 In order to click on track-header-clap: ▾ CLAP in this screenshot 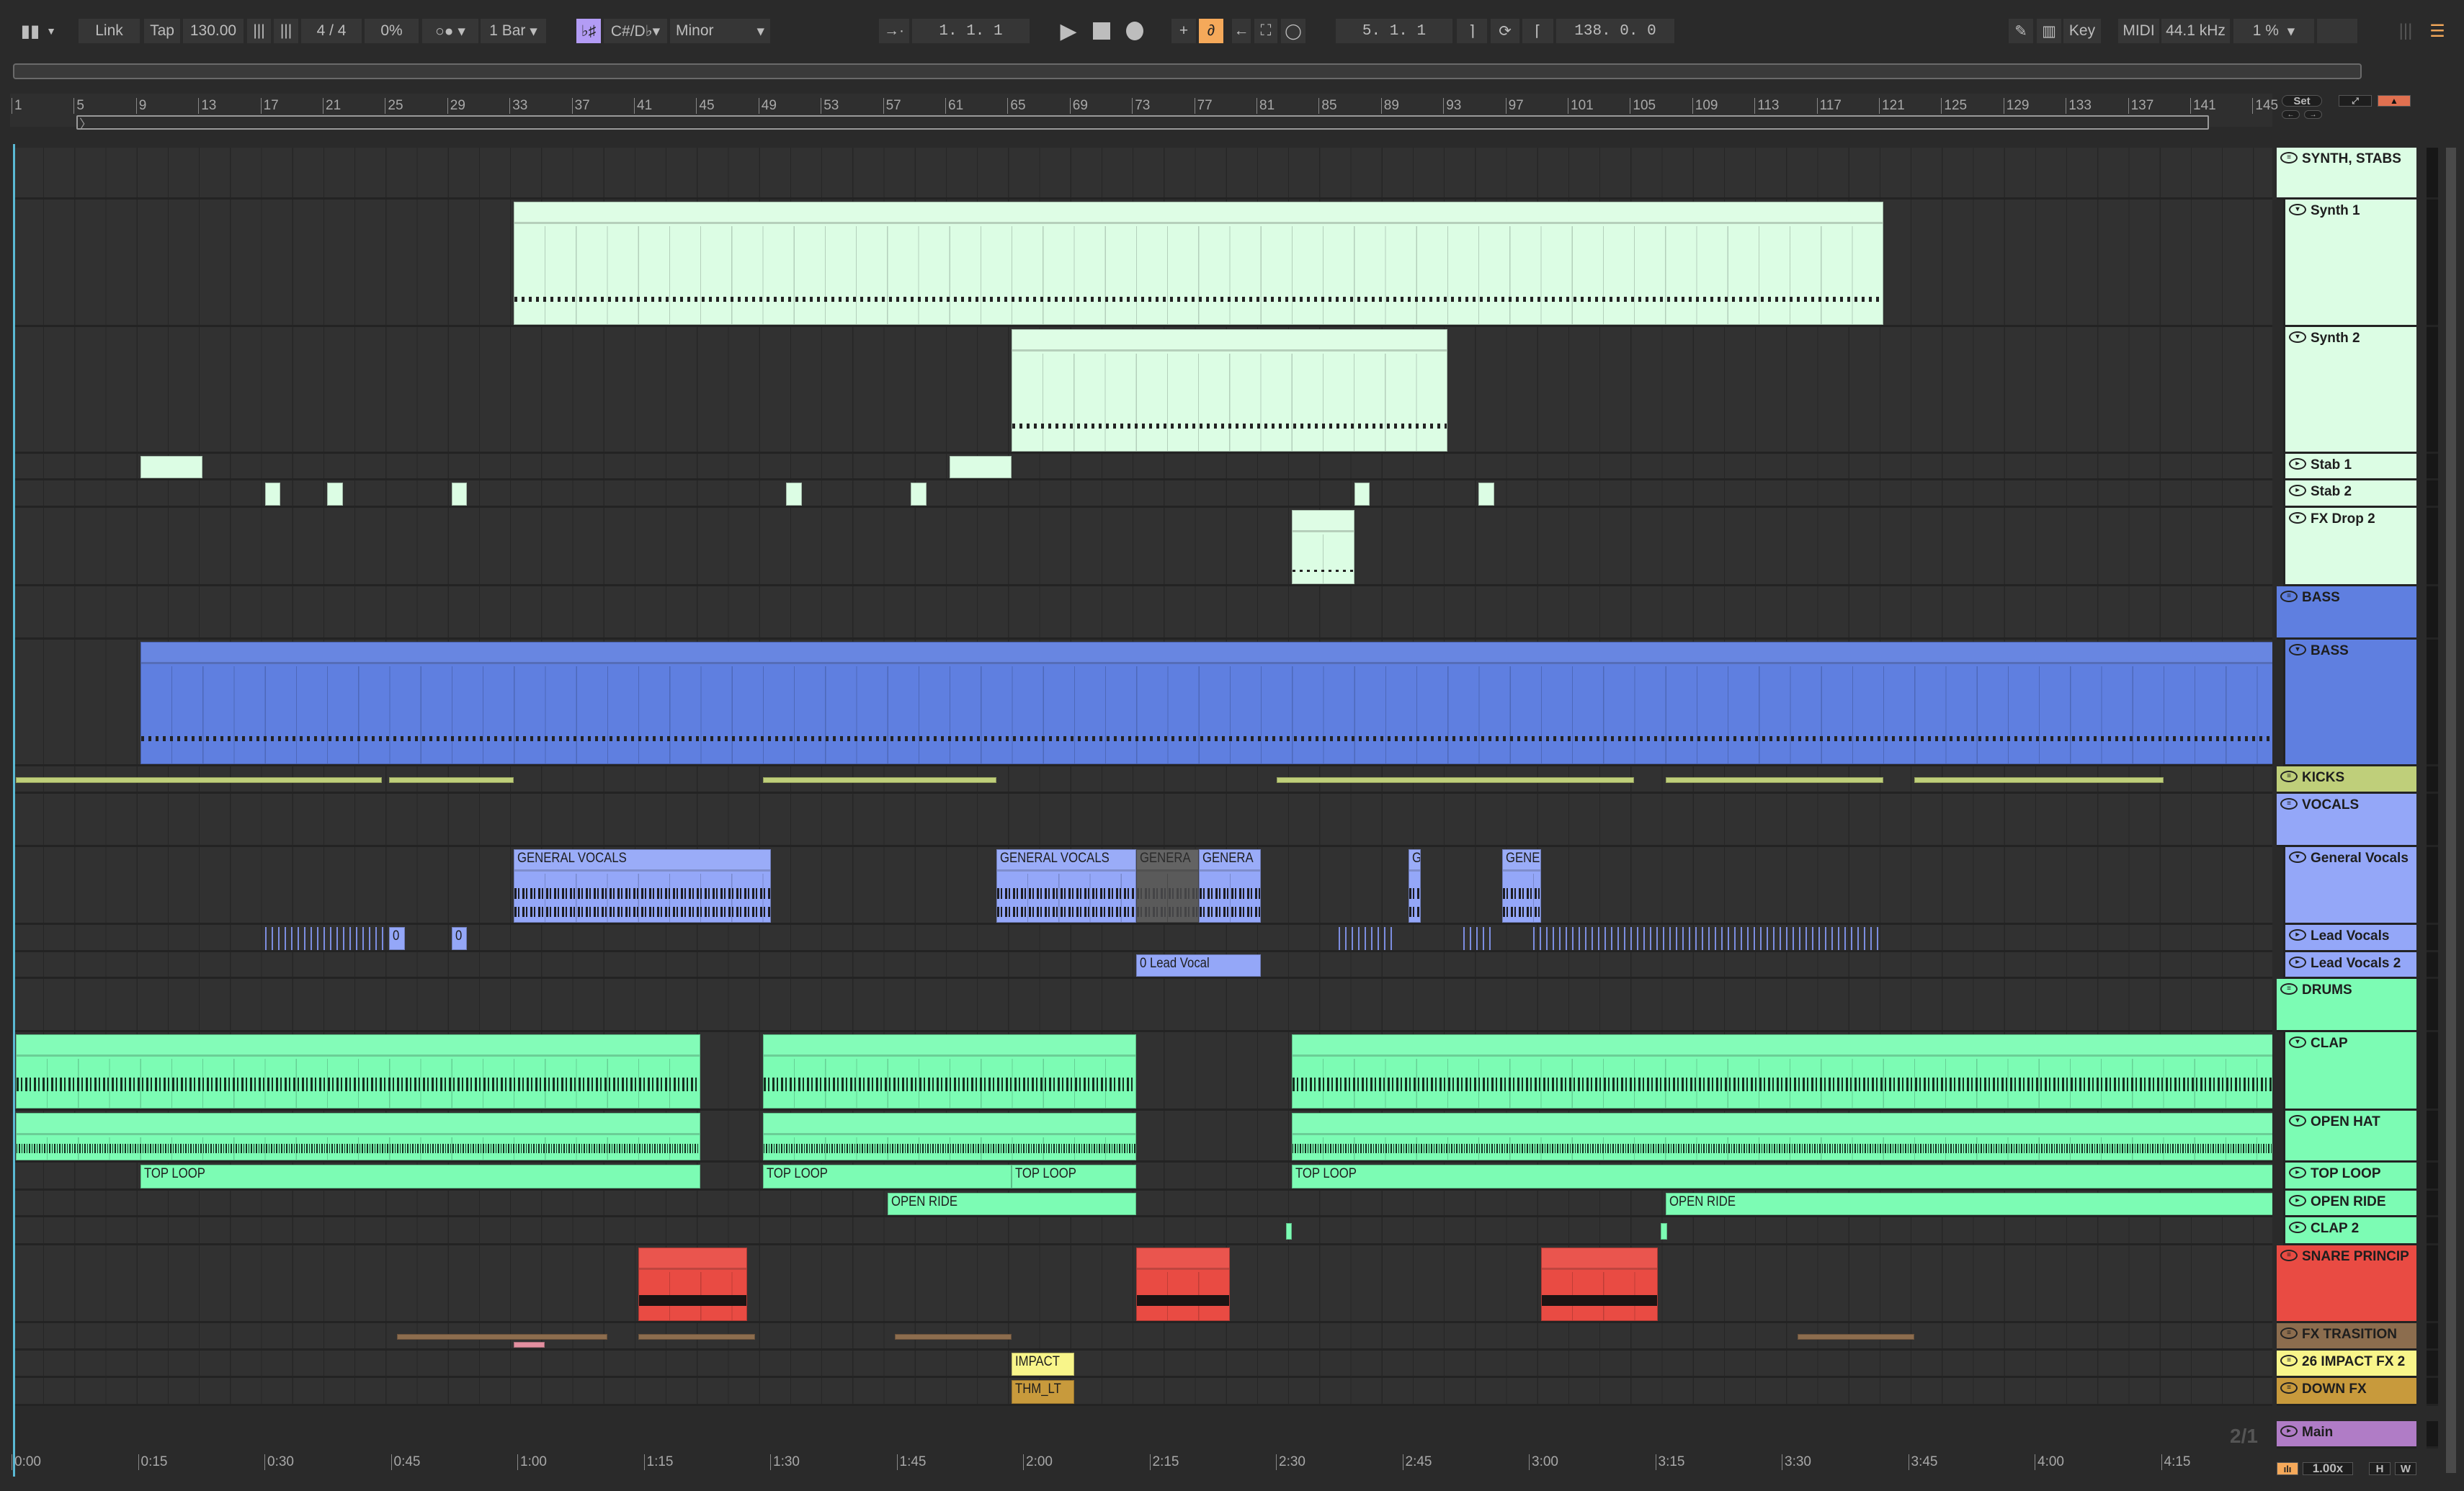, I will do `click(2349, 1071)`.